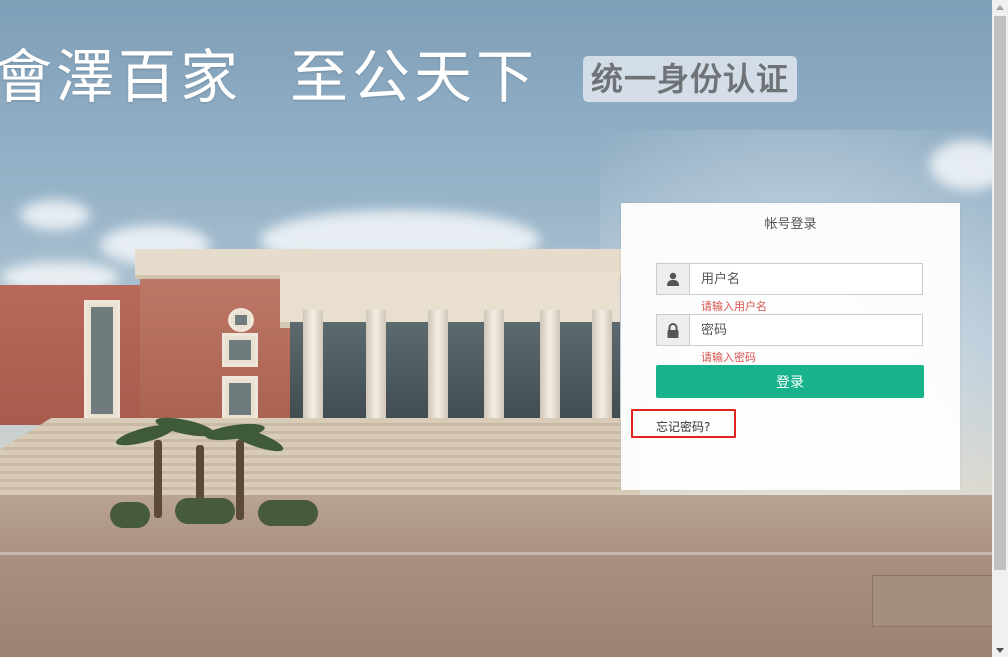 The image size is (1008, 657). I want to click on password-group, so click(789, 330).